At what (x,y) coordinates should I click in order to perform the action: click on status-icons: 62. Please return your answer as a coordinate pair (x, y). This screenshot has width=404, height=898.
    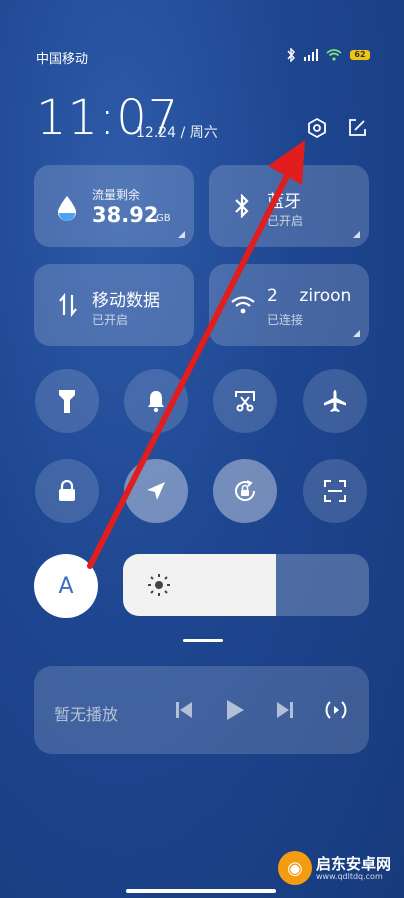
    Looking at the image, I should click on (328, 55).